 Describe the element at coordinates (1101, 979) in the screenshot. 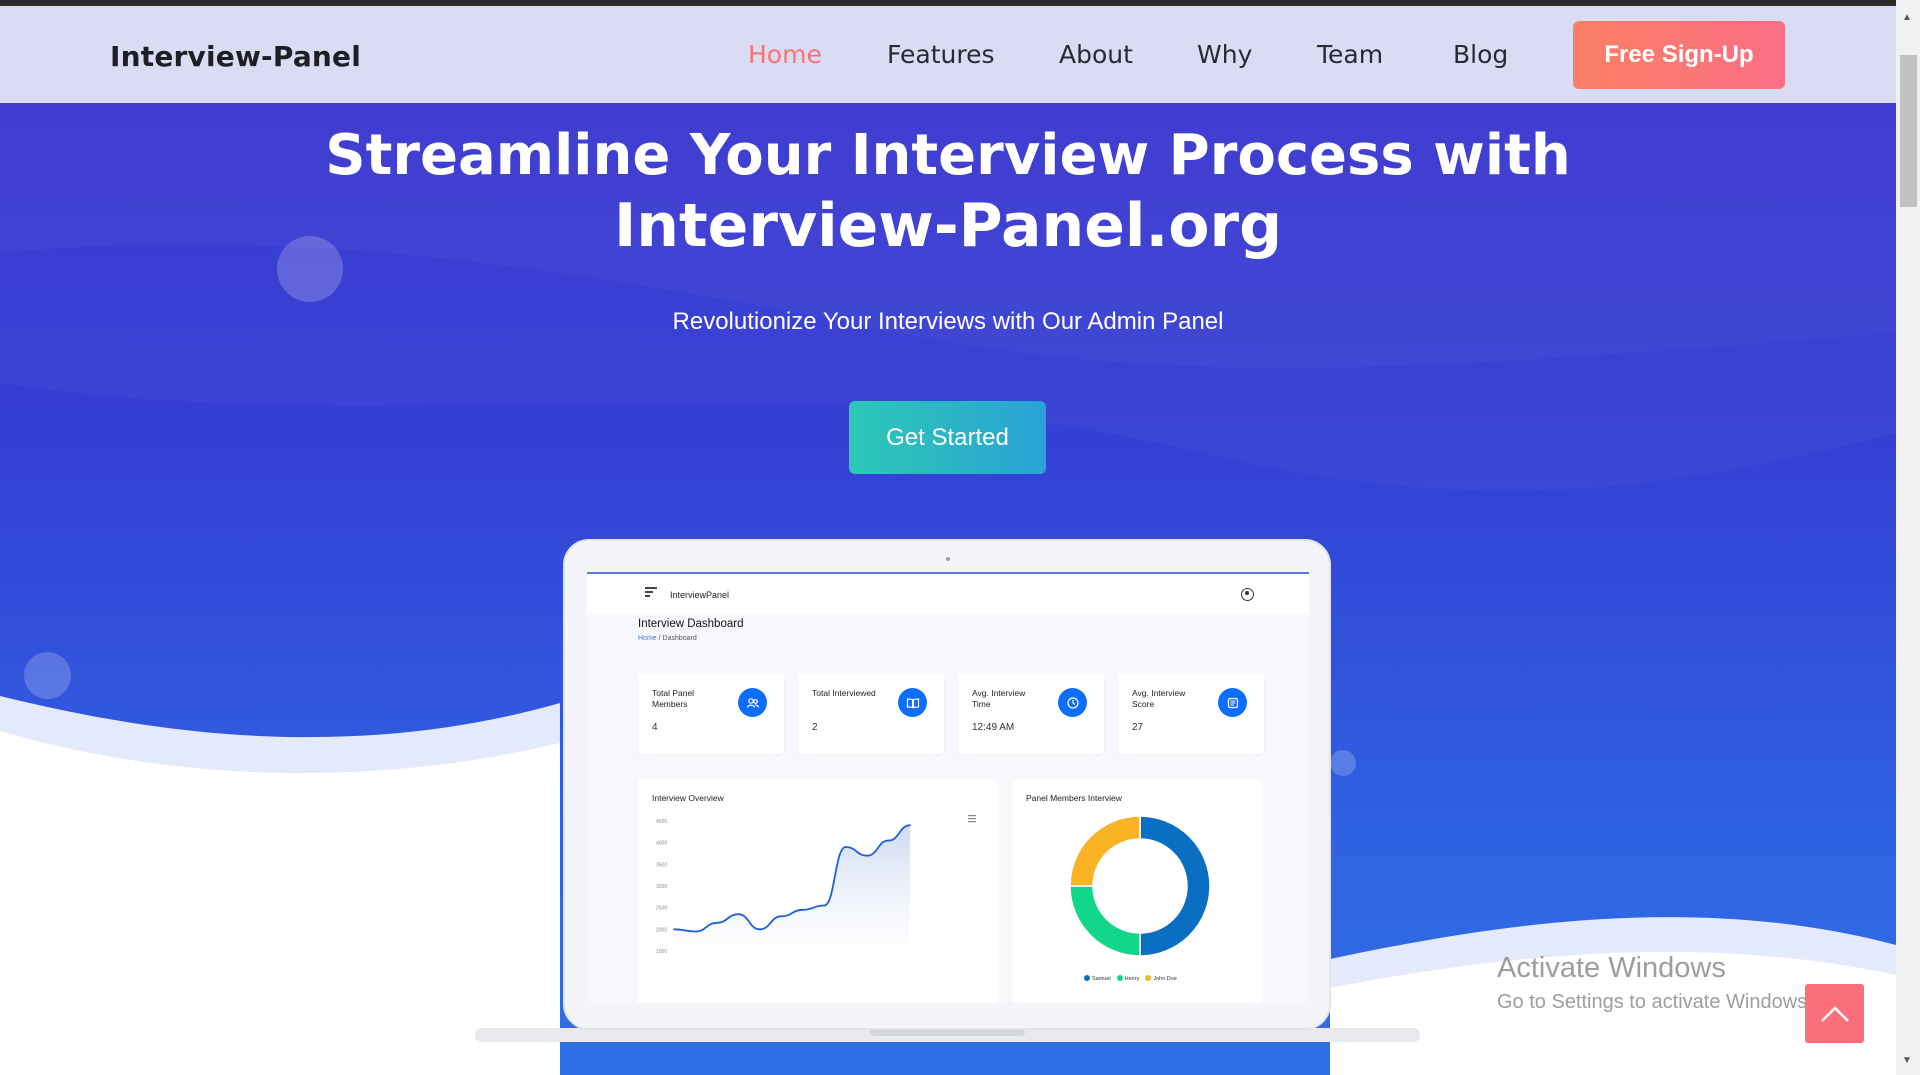

I see `legend-label: Samuel` at that location.